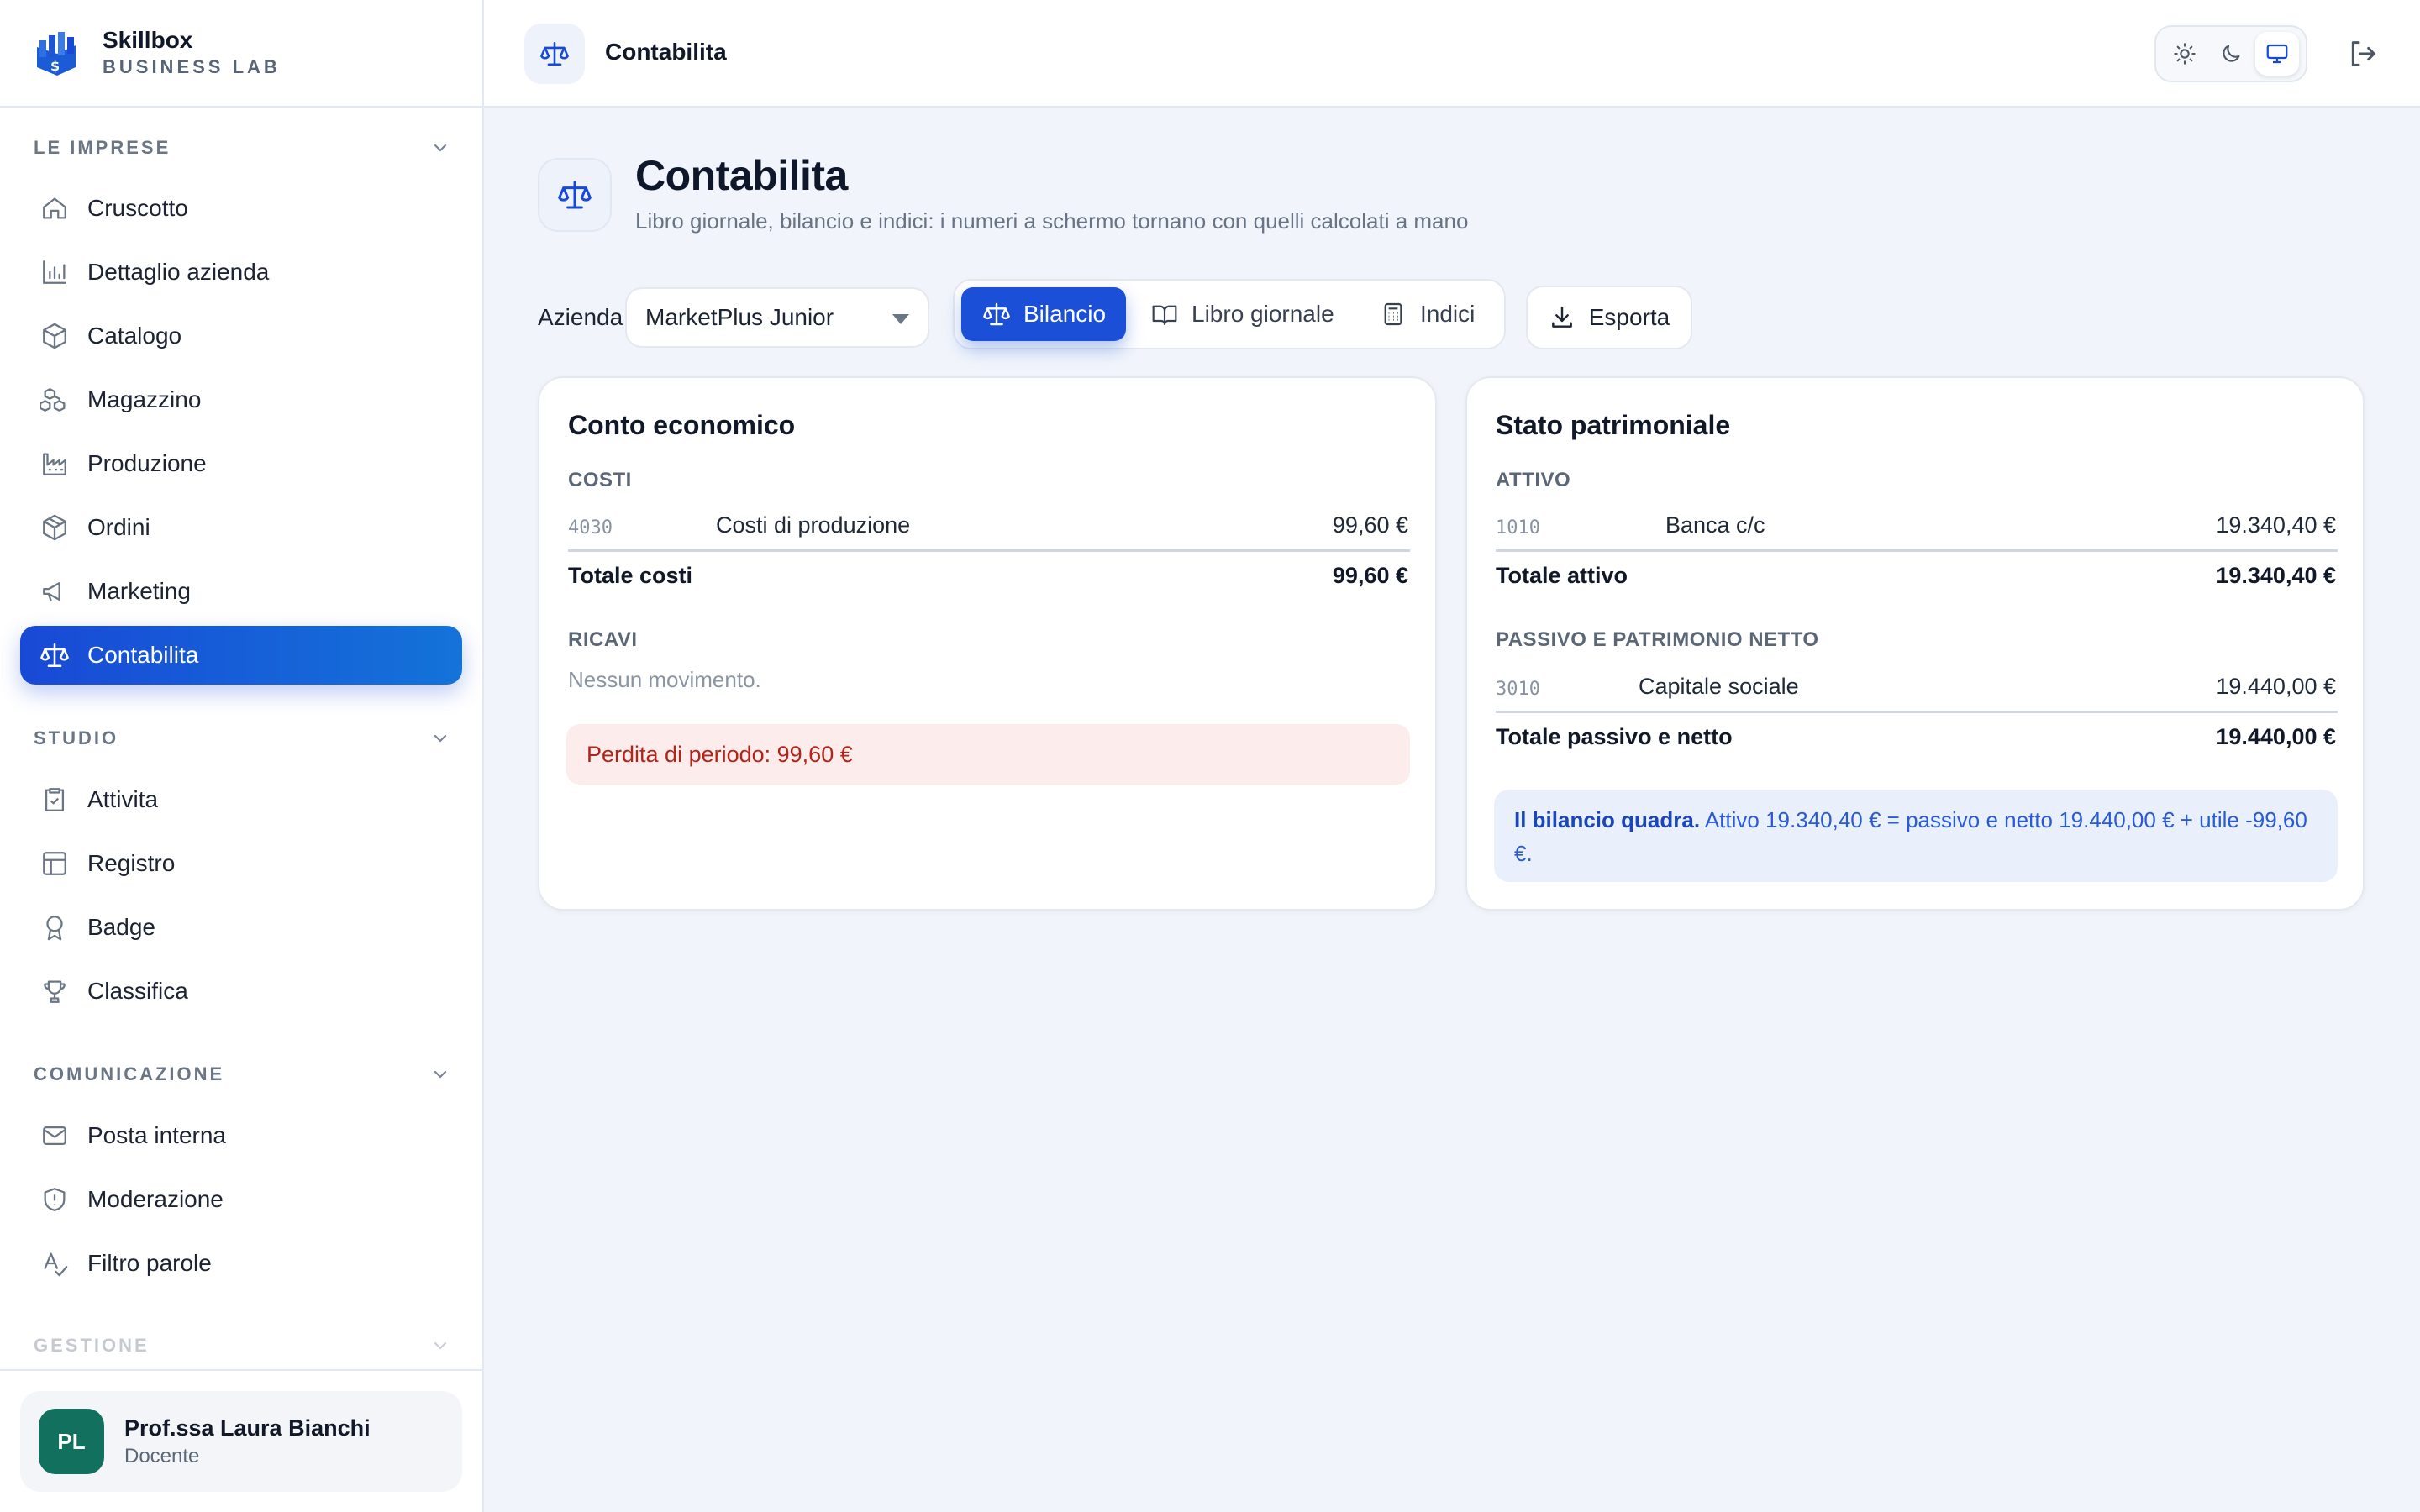 The image size is (2420, 1512). What do you see at coordinates (52, 591) in the screenshot?
I see `megaphone-icon` at bounding box center [52, 591].